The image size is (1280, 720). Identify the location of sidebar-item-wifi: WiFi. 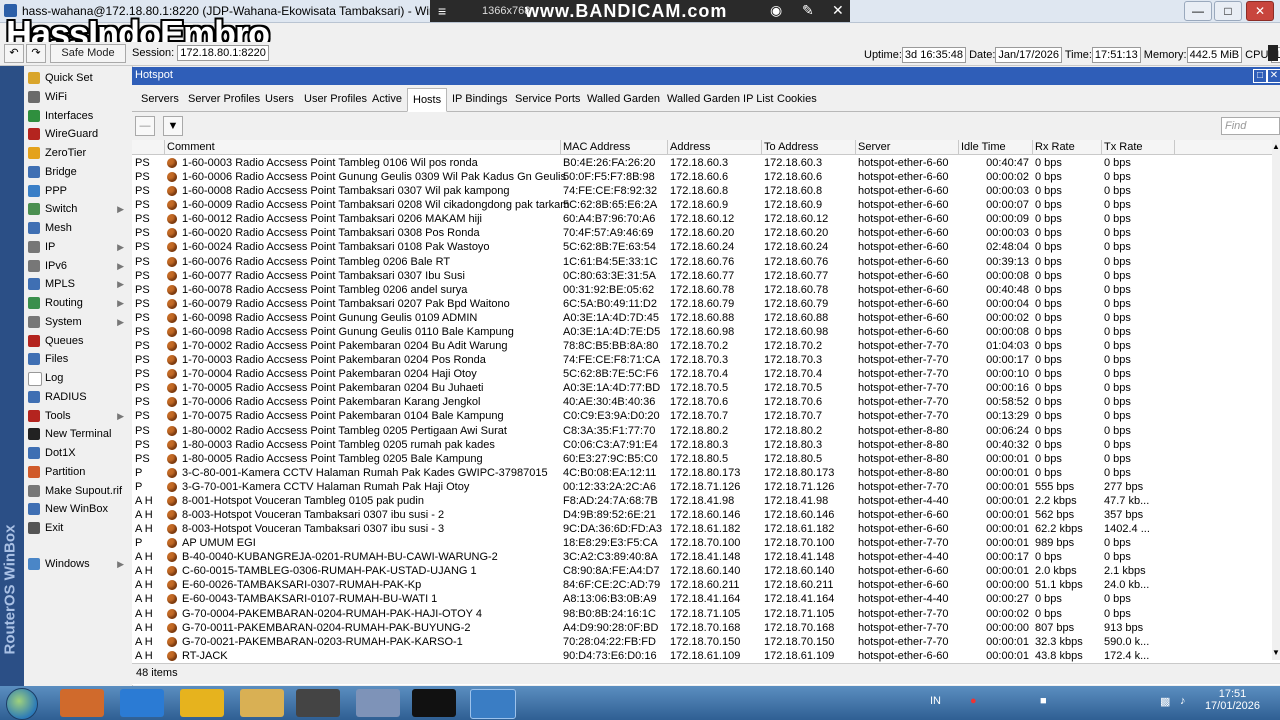
(78, 97).